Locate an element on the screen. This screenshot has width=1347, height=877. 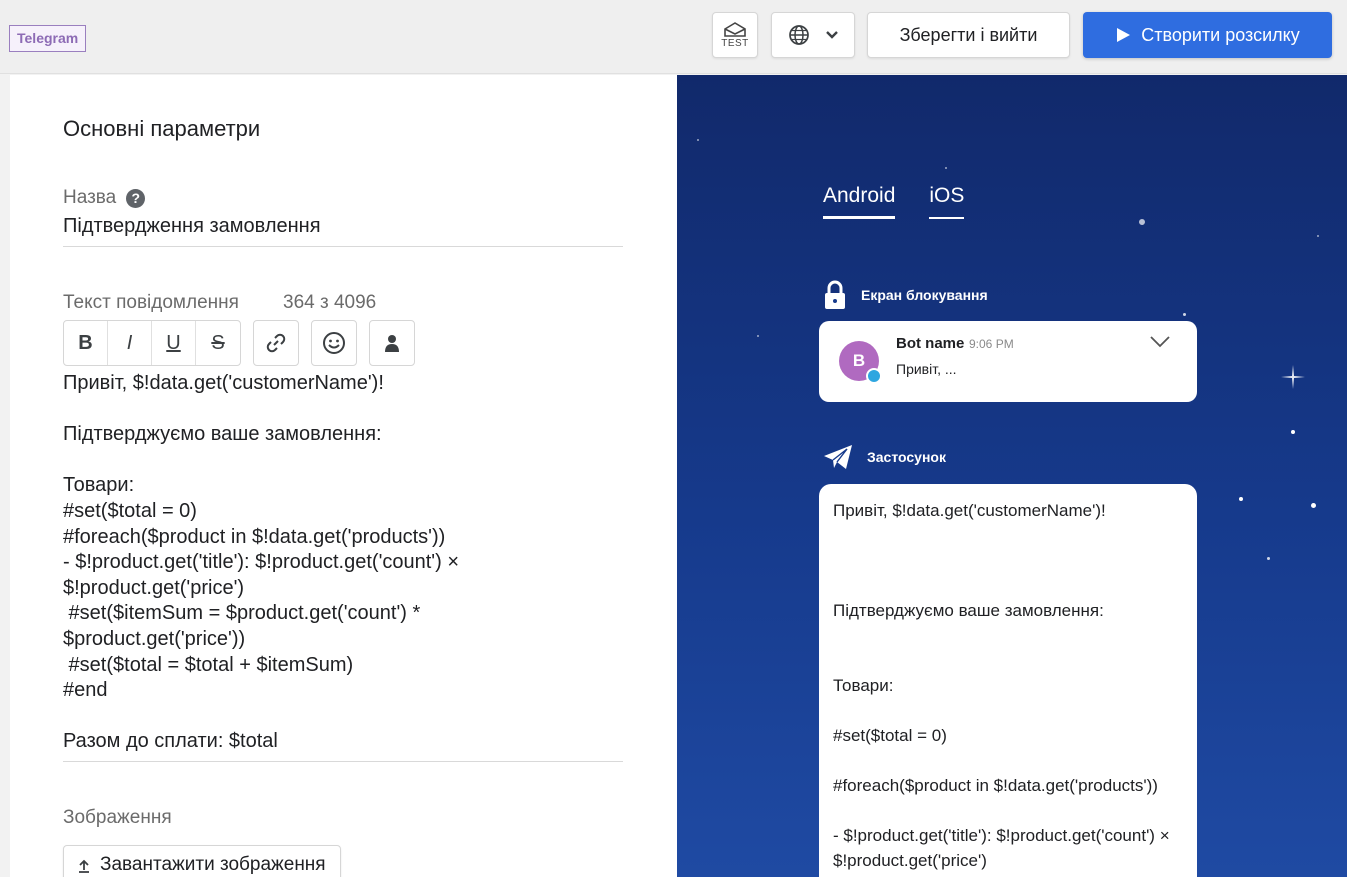
globe-icon is located at coordinates (798, 35).